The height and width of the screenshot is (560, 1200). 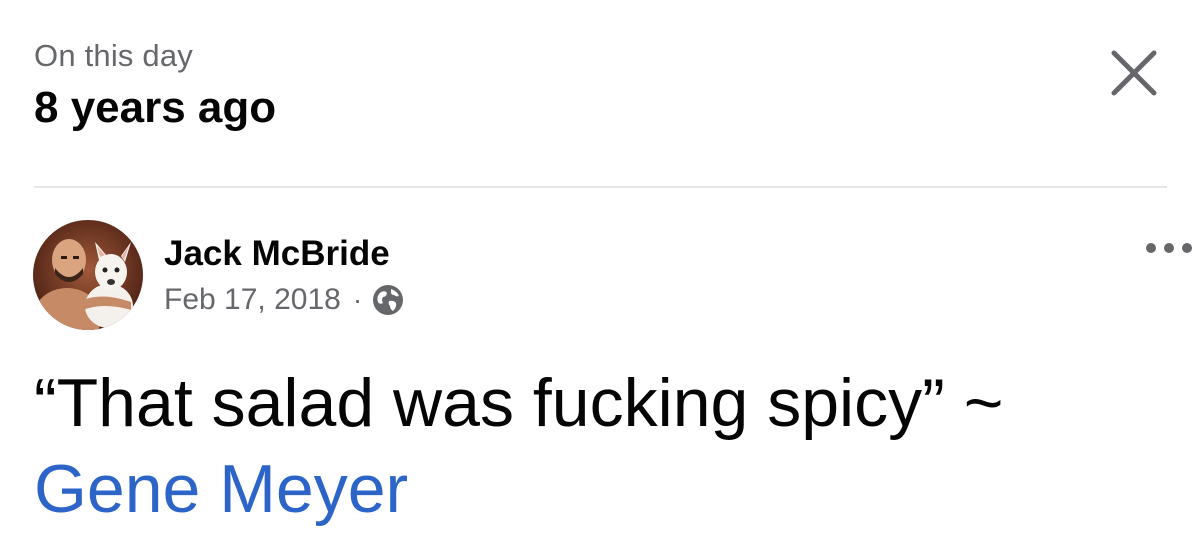 I want to click on memory-title: 8 years ago, so click(x=155, y=107).